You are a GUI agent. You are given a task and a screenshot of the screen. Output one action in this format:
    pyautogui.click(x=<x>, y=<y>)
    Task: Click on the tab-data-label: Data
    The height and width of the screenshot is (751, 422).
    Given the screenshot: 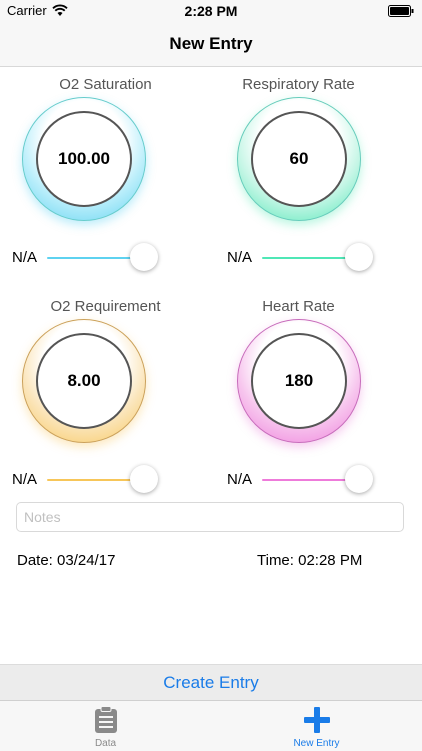 What is the action you would take?
    pyautogui.click(x=105, y=743)
    